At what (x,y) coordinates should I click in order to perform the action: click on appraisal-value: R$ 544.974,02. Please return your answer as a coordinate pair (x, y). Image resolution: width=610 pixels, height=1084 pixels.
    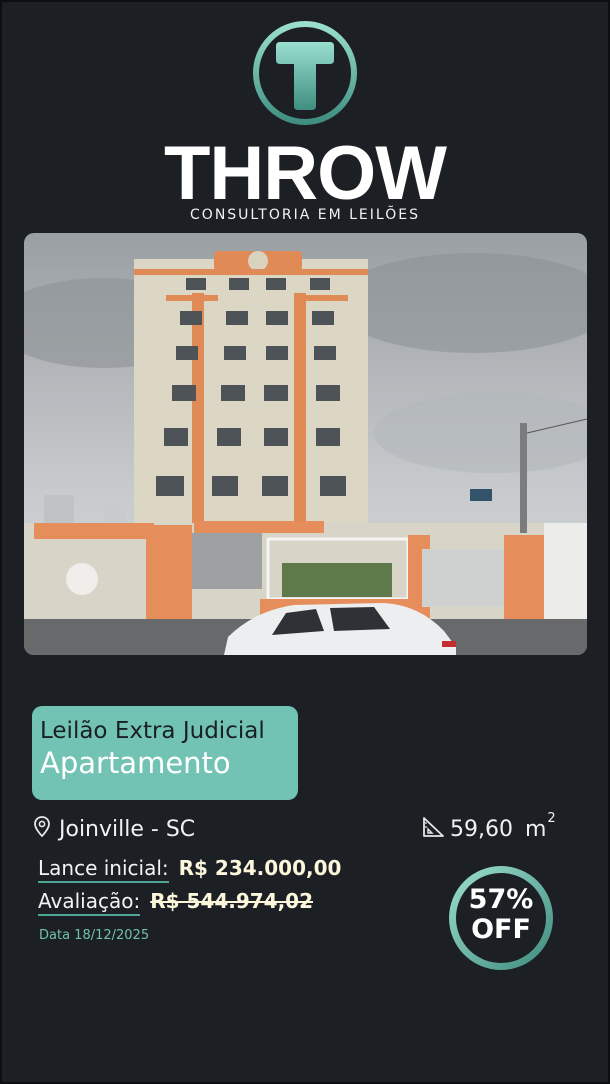
    Looking at the image, I should click on (232, 901).